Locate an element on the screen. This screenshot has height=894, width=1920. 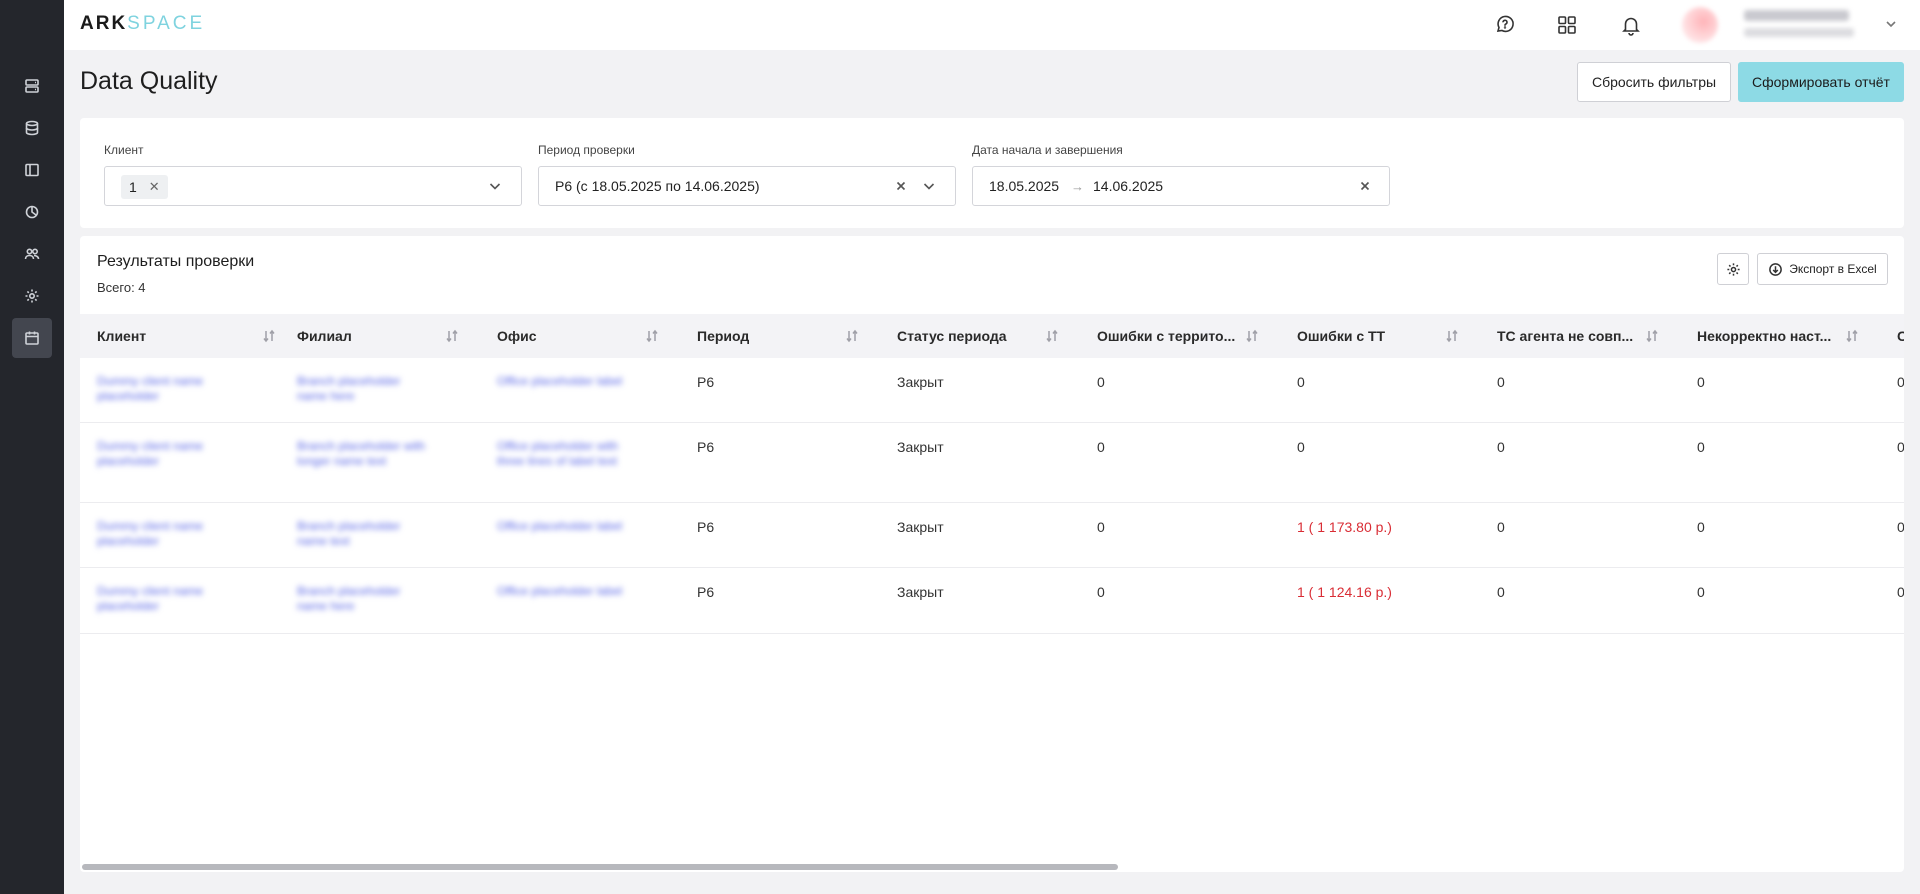
row-divider is located at coordinates (992, 633).